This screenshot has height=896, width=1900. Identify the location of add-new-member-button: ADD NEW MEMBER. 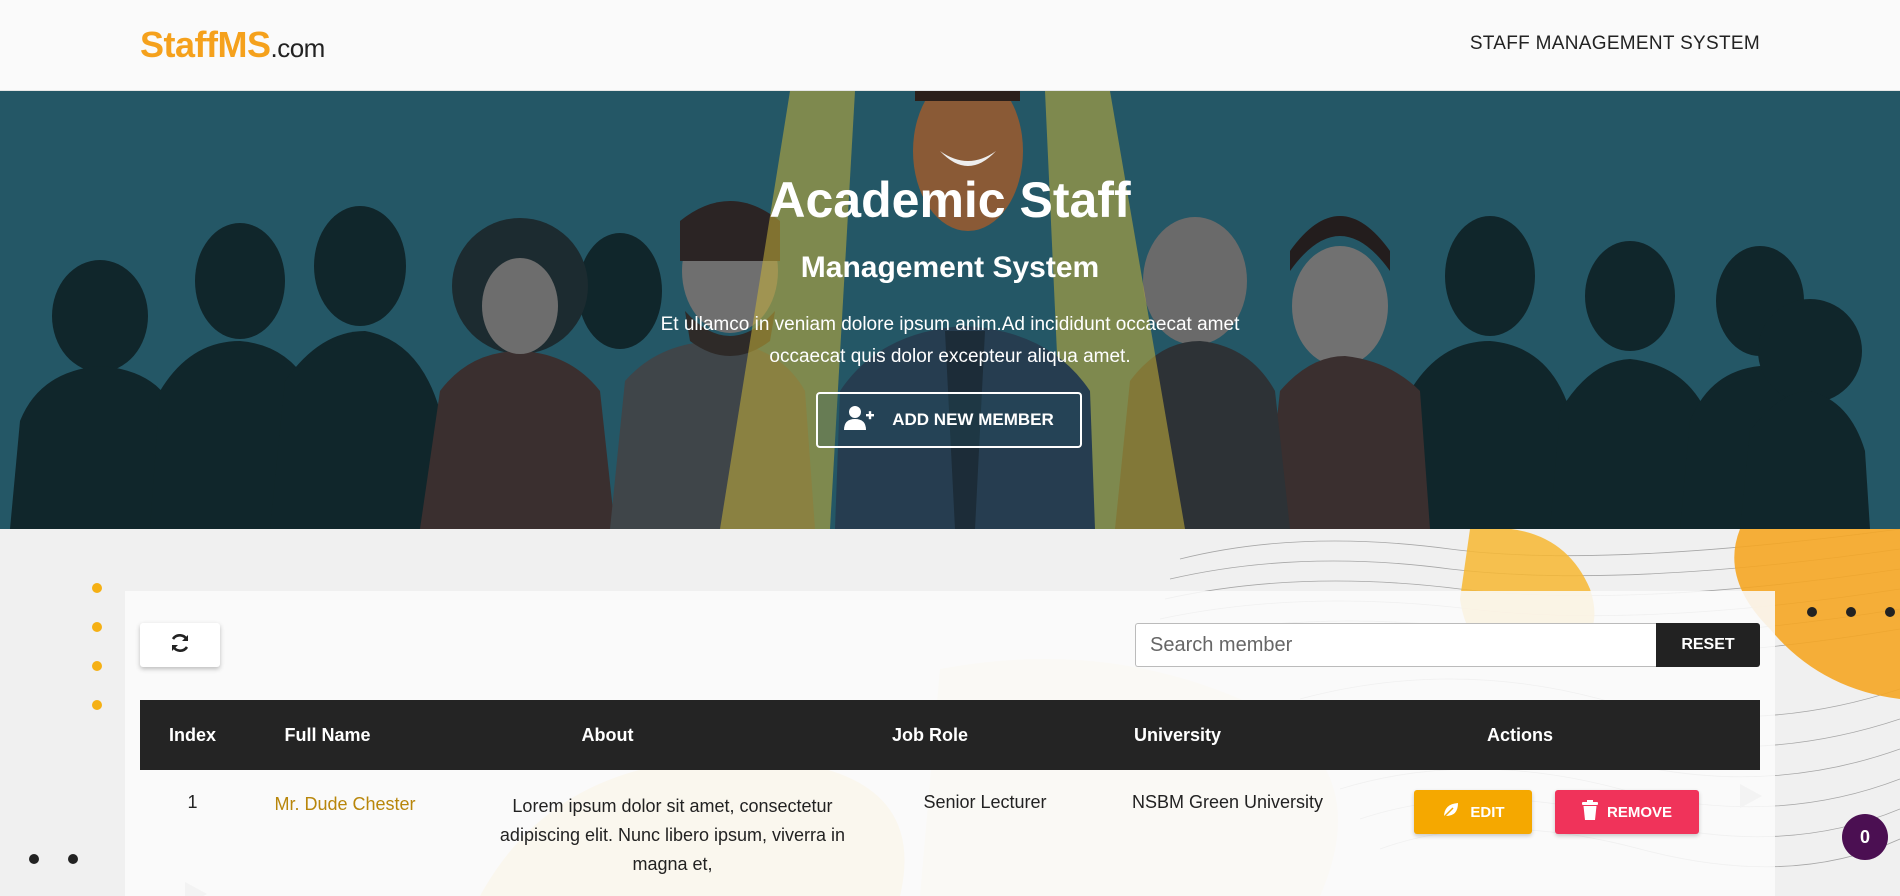
(949, 420).